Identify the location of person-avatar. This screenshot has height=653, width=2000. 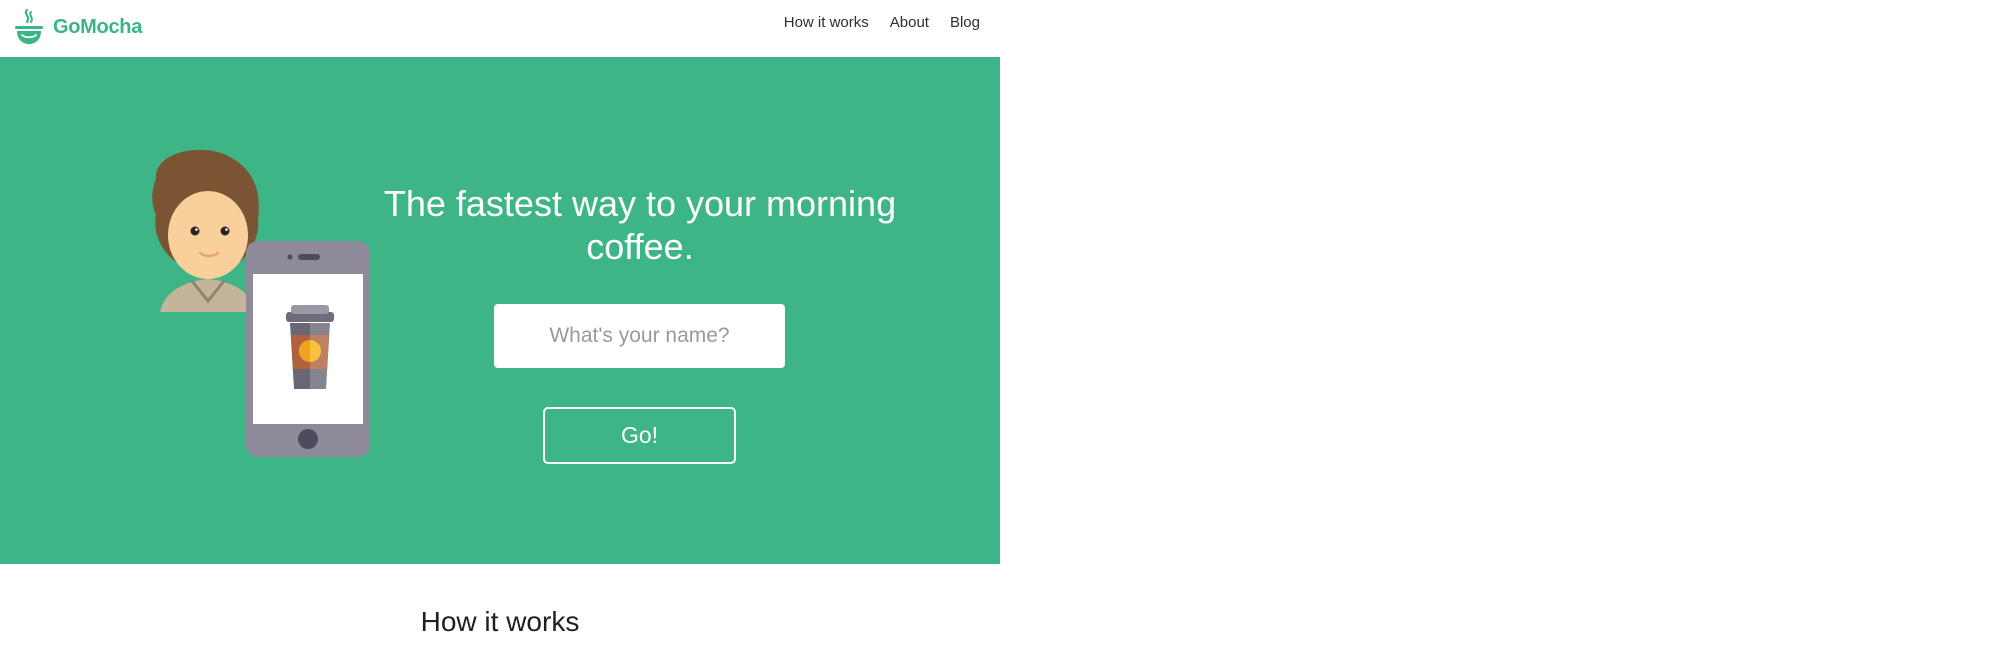
(205, 230).